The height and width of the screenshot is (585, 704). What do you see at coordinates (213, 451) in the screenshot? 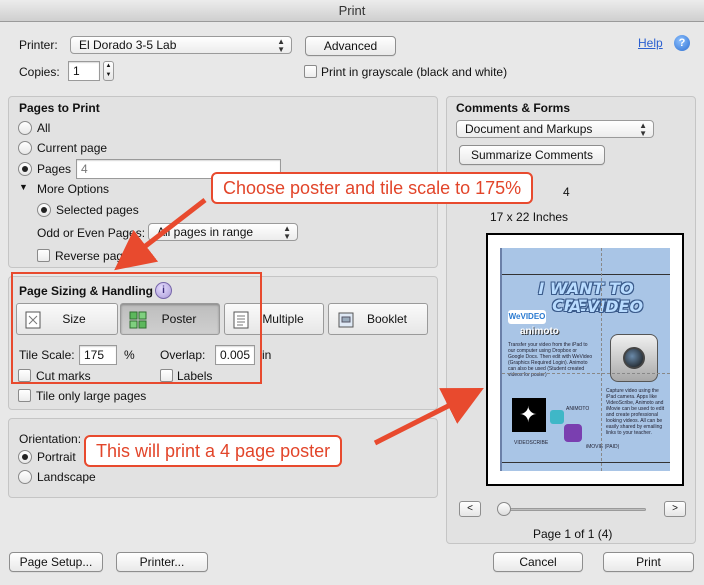
I see `callout-four-page: This will print a 4 page poster` at bounding box center [213, 451].